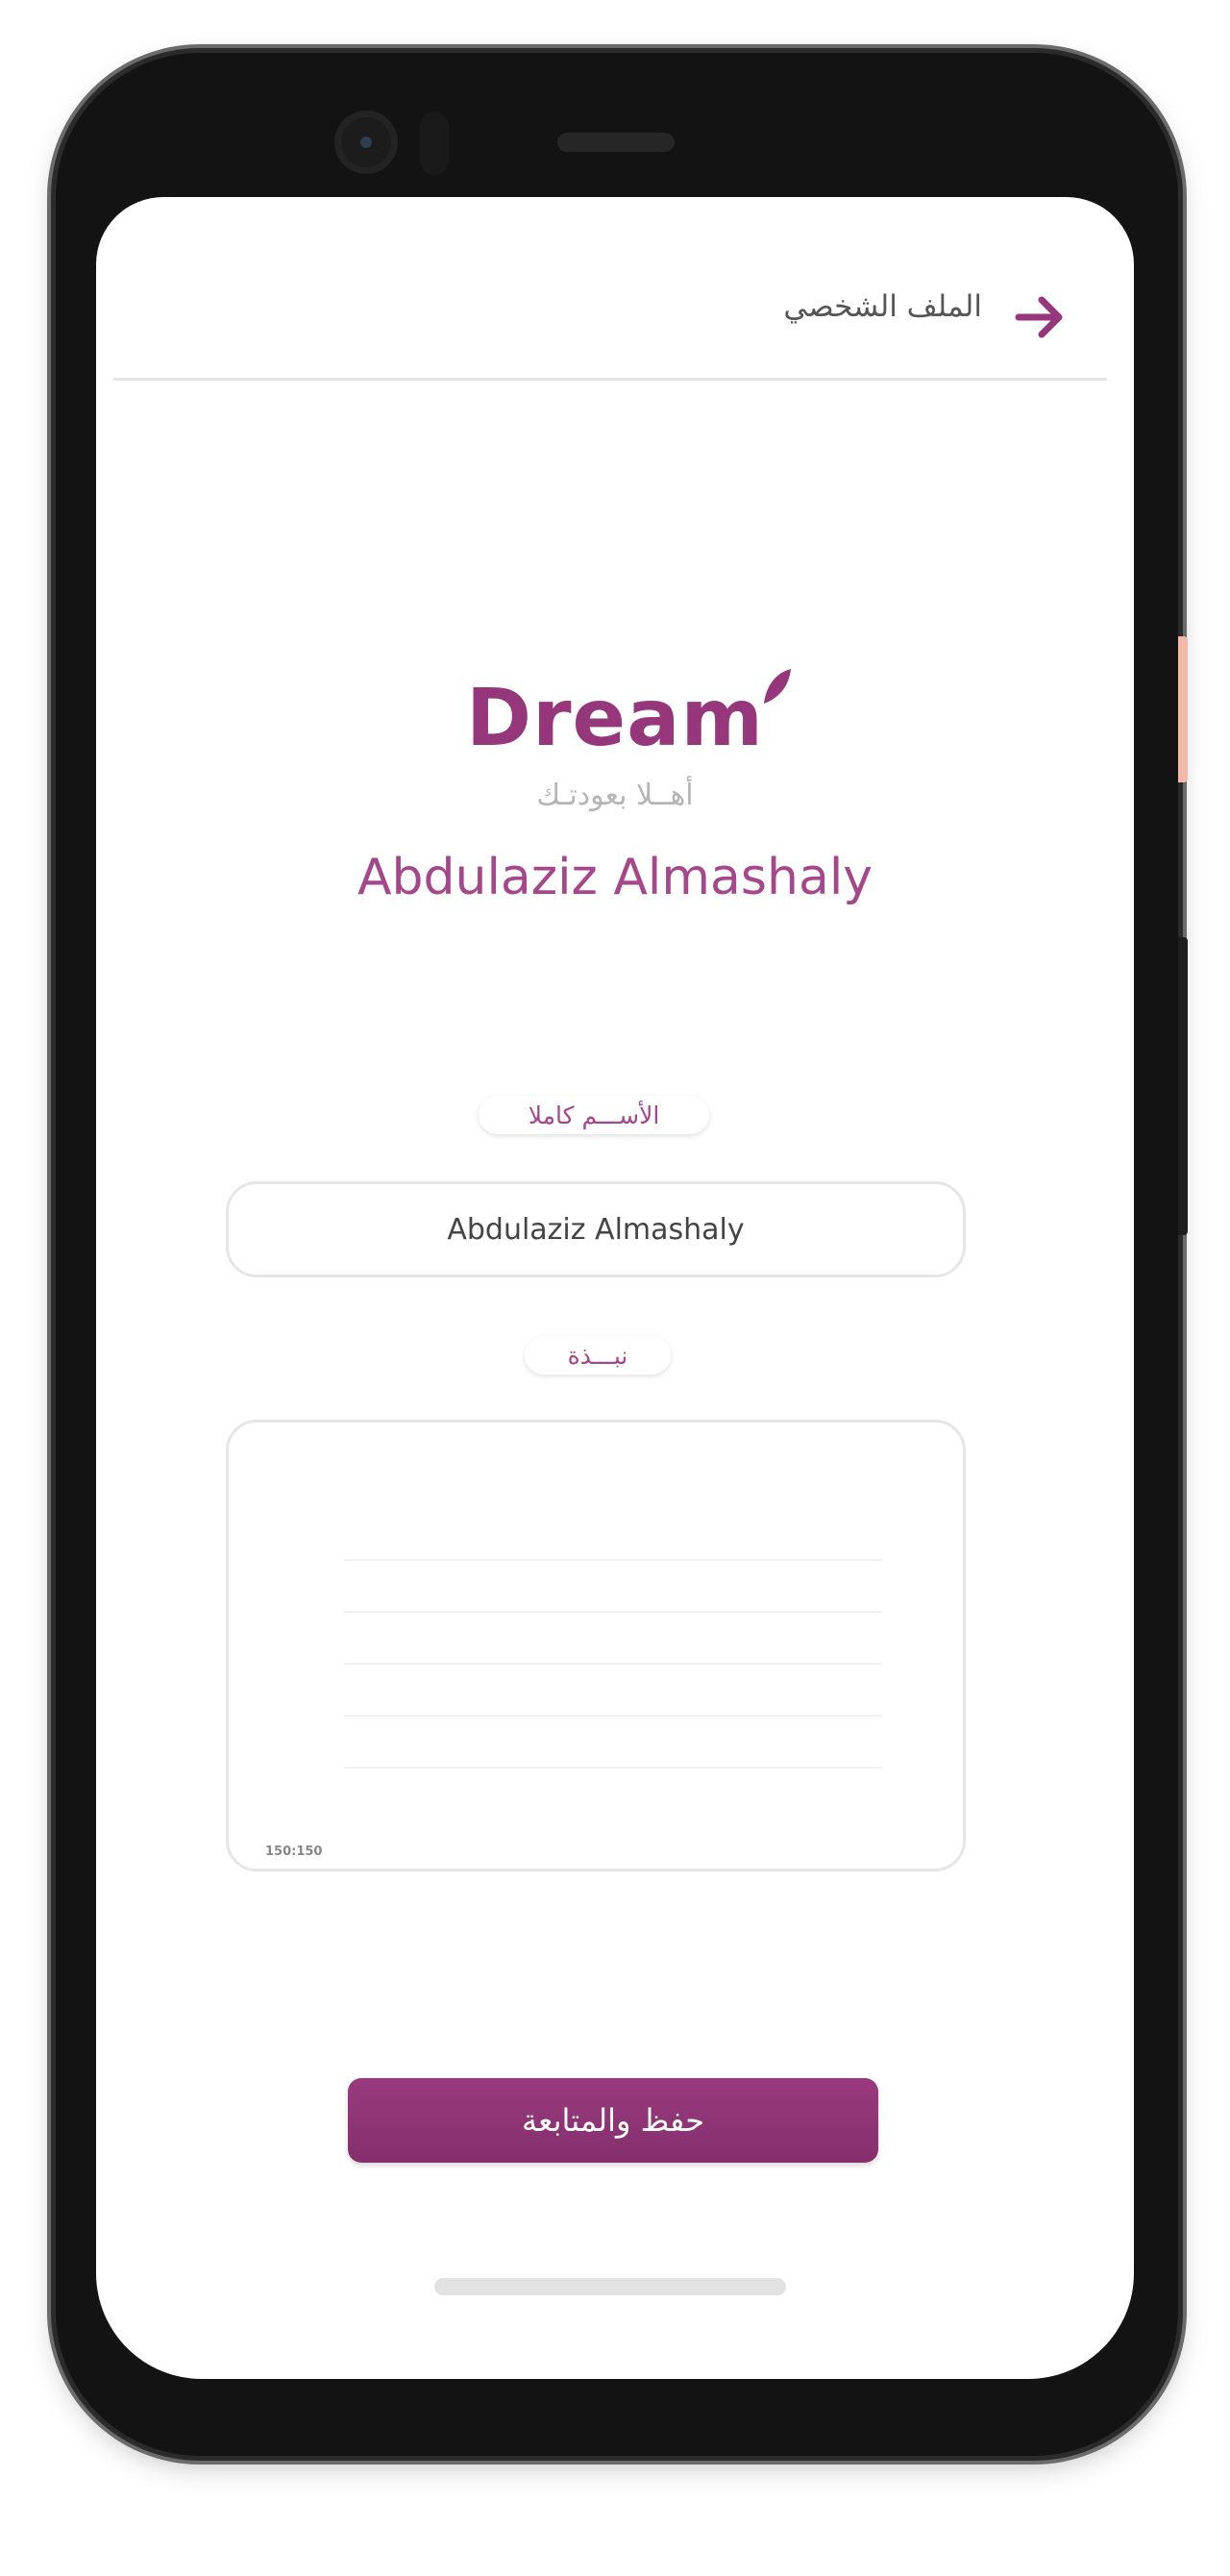  Describe the element at coordinates (1183, 1086) in the screenshot. I see `phone-power-button` at that location.